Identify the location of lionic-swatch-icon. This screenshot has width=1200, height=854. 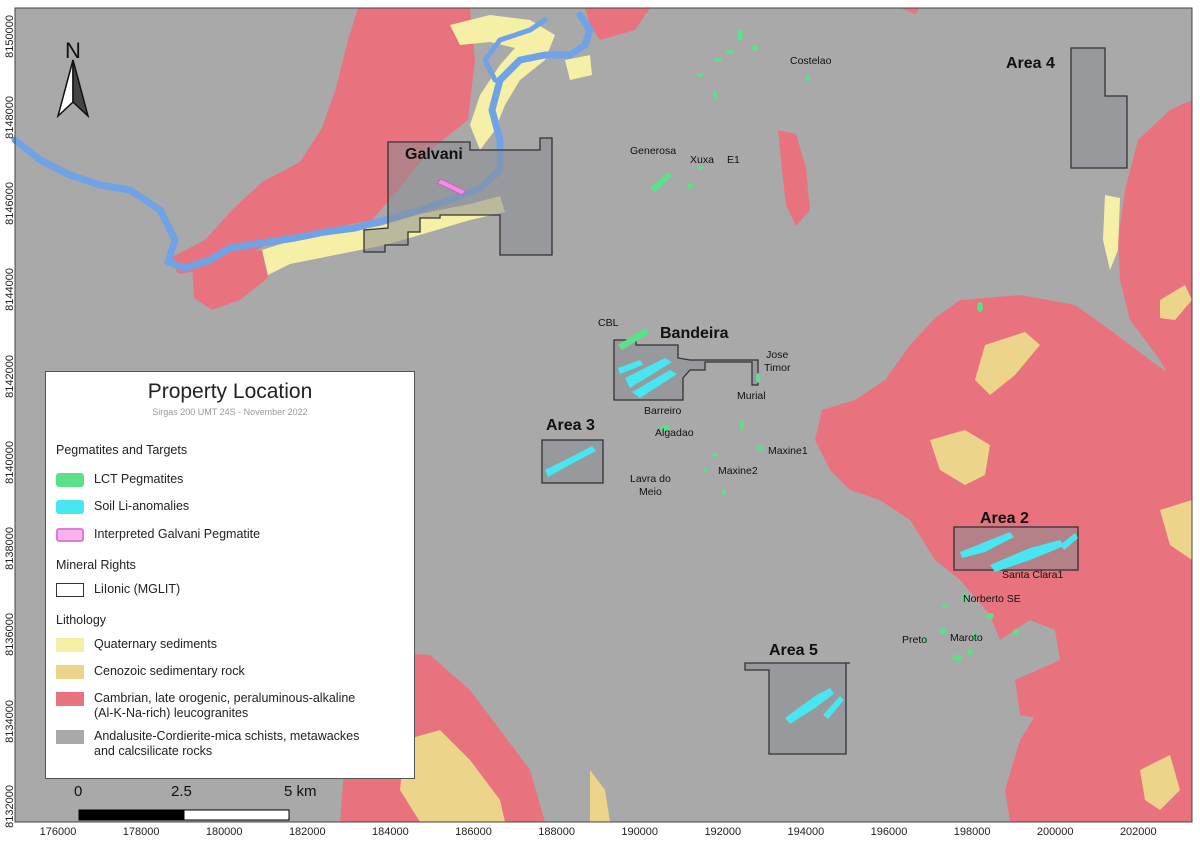
(70, 590).